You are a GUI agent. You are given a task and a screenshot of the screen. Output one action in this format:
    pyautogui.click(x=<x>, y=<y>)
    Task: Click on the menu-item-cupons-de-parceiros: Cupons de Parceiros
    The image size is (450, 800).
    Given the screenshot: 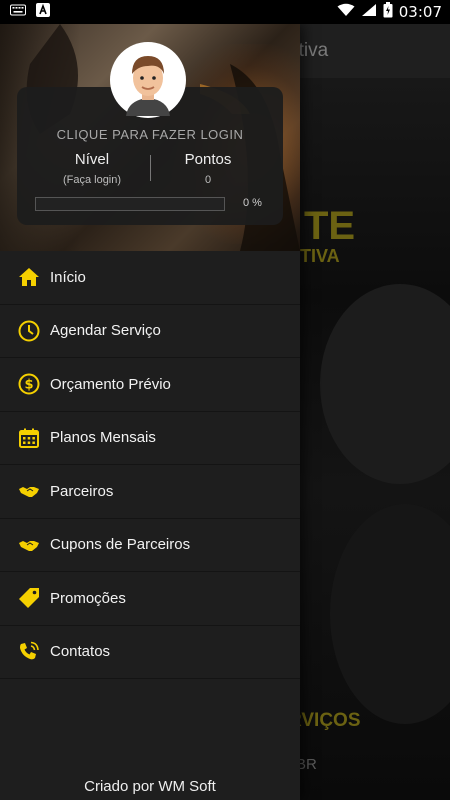 What is the action you would take?
    pyautogui.click(x=150, y=545)
    